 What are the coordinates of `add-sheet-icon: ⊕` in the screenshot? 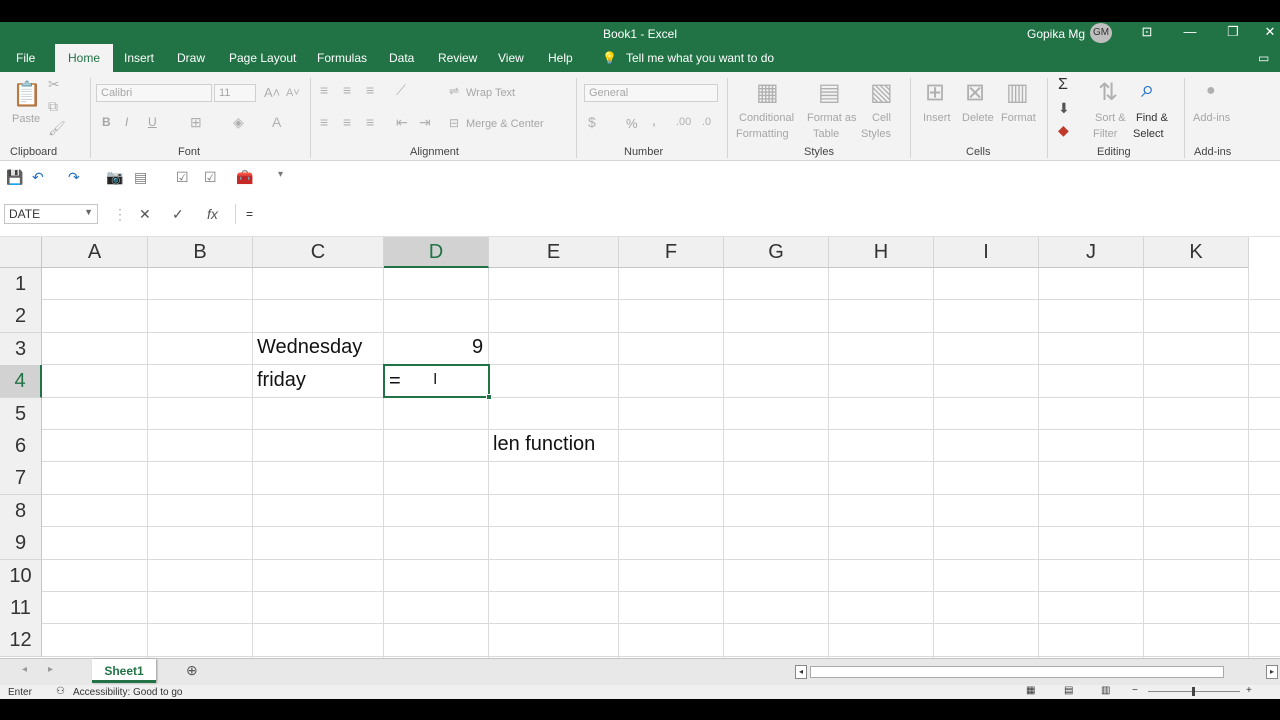 It's located at (192, 670).